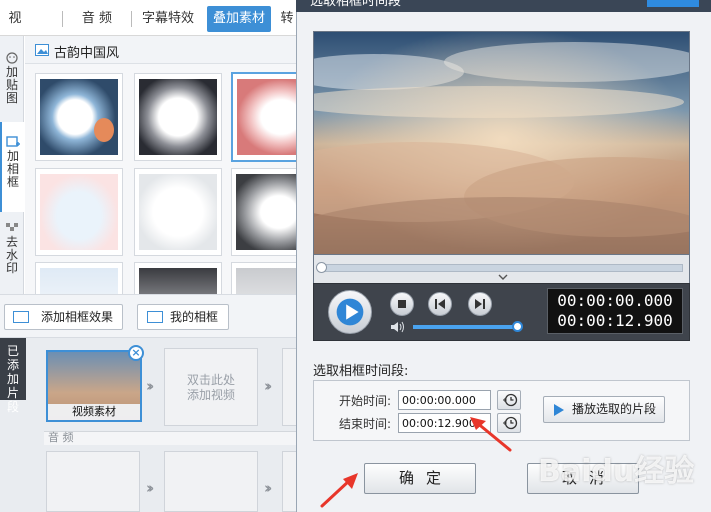  I want to click on sidebar-item-label: 加相框, so click(13, 169).